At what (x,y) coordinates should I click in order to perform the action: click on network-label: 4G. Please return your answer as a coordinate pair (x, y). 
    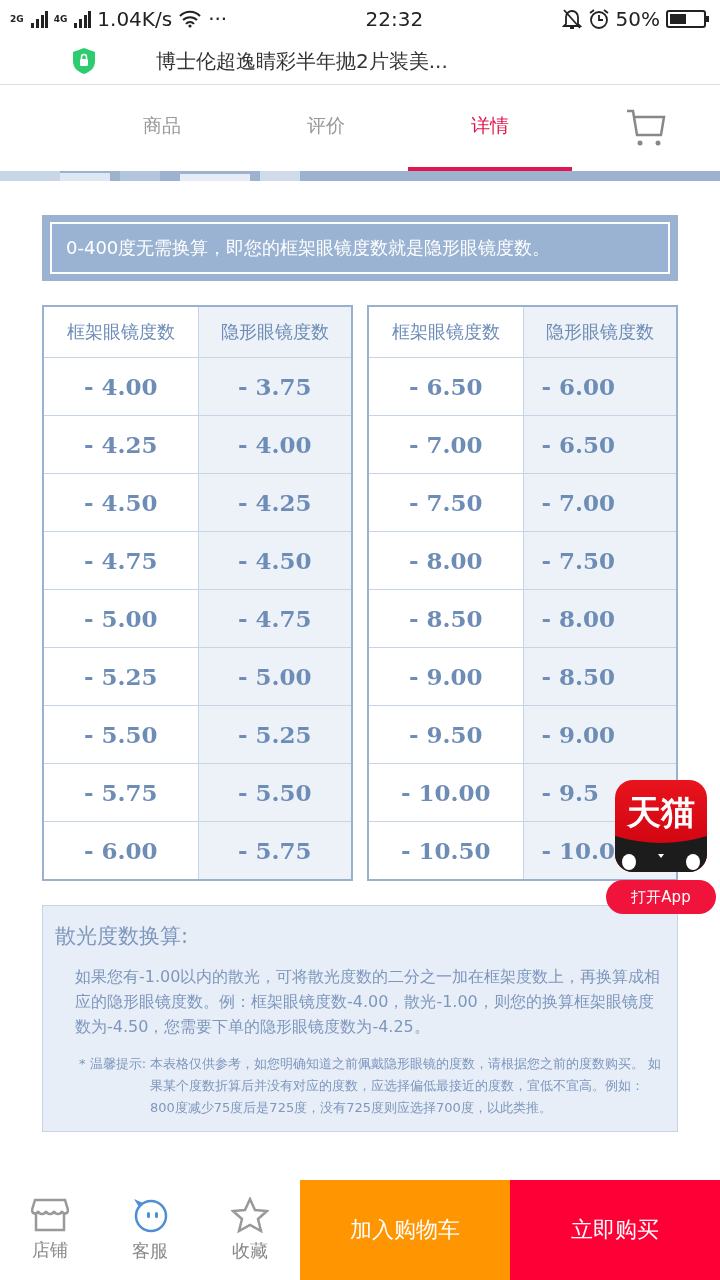
    Looking at the image, I should click on (60, 19).